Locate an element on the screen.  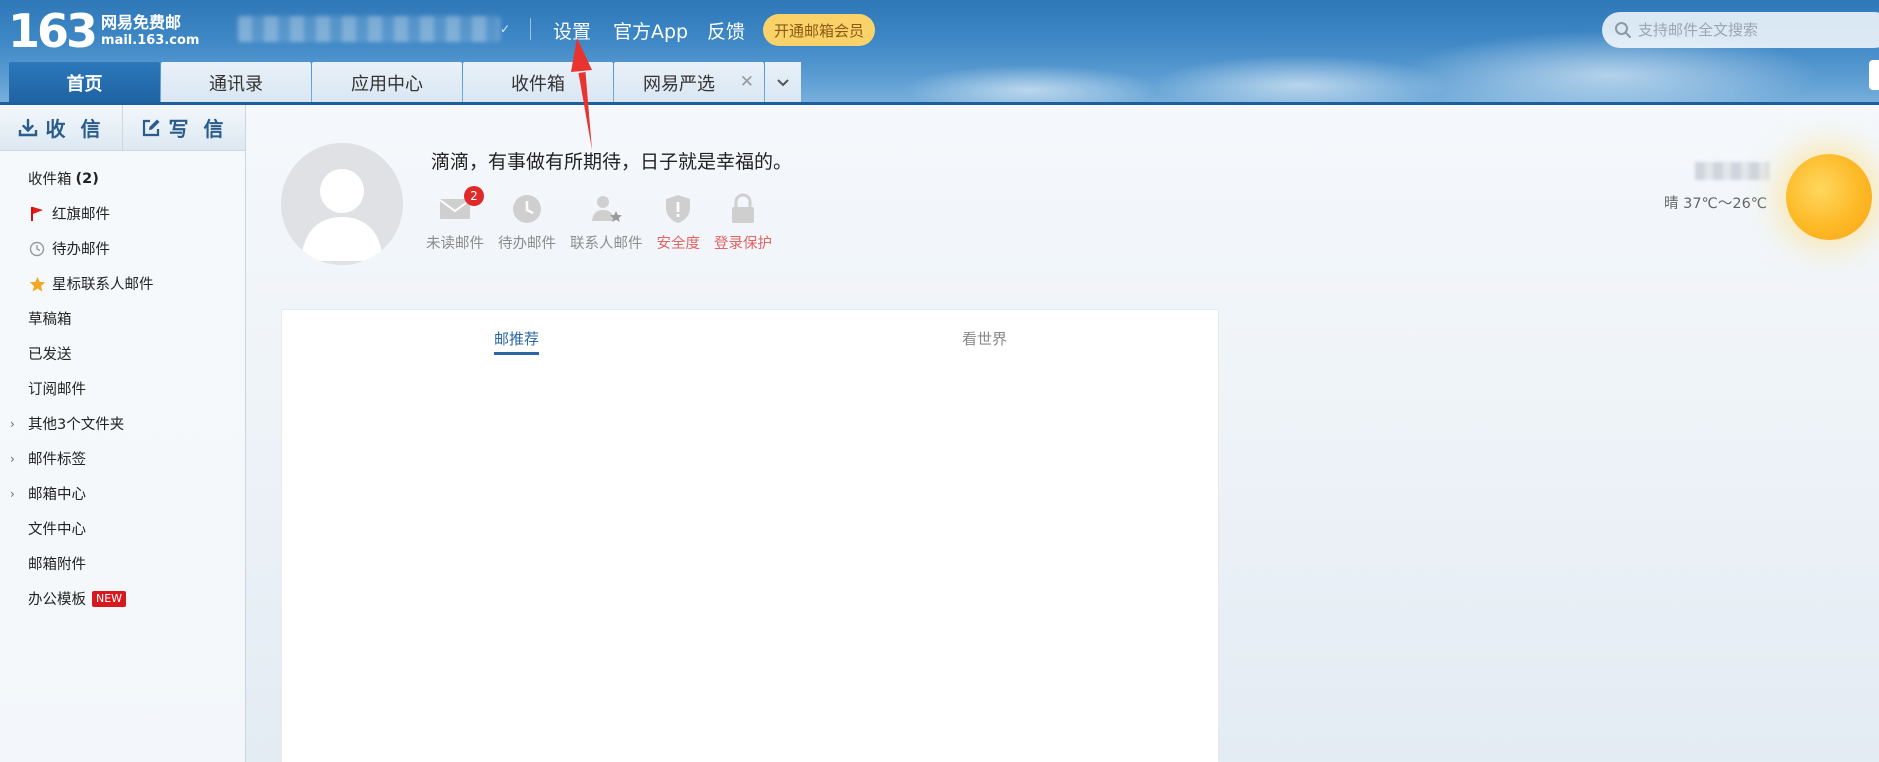
collapse-panel-button is located at coordinates (1874, 75).